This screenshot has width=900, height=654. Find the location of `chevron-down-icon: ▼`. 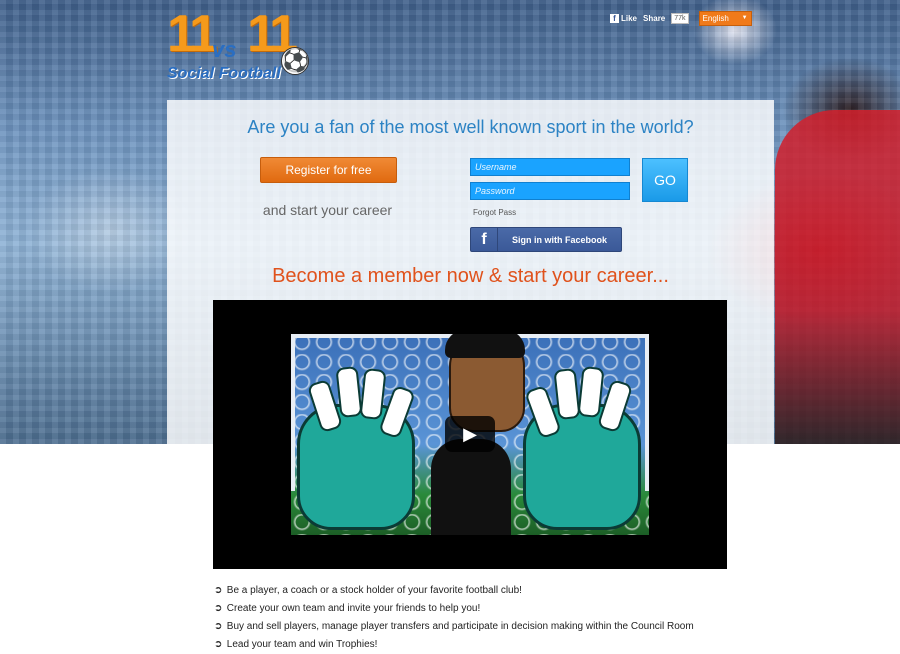

chevron-down-icon: ▼ is located at coordinates (744, 17).